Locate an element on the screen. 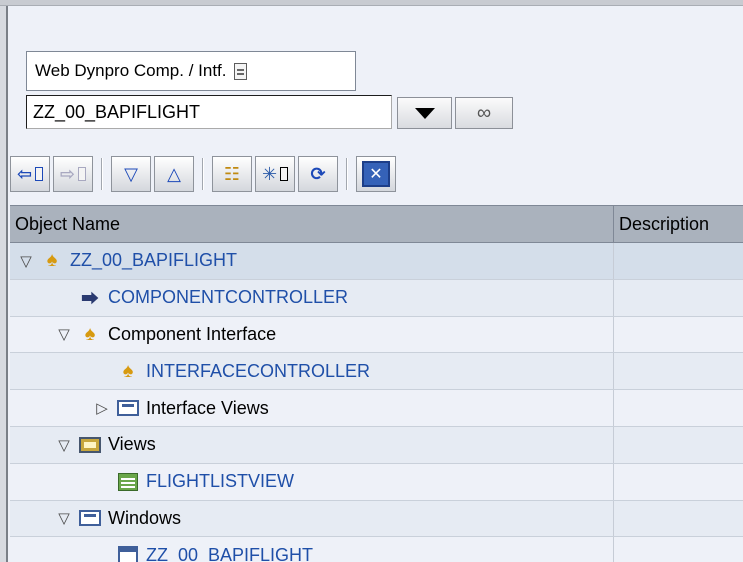 The width and height of the screenshot is (743, 562). tree-row: ZZ_00_BAPIFLIGHT is located at coordinates (376, 549).